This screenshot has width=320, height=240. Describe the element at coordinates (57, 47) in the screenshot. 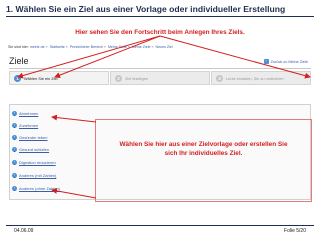

I see `breadcrumb-item: Startseite` at that location.